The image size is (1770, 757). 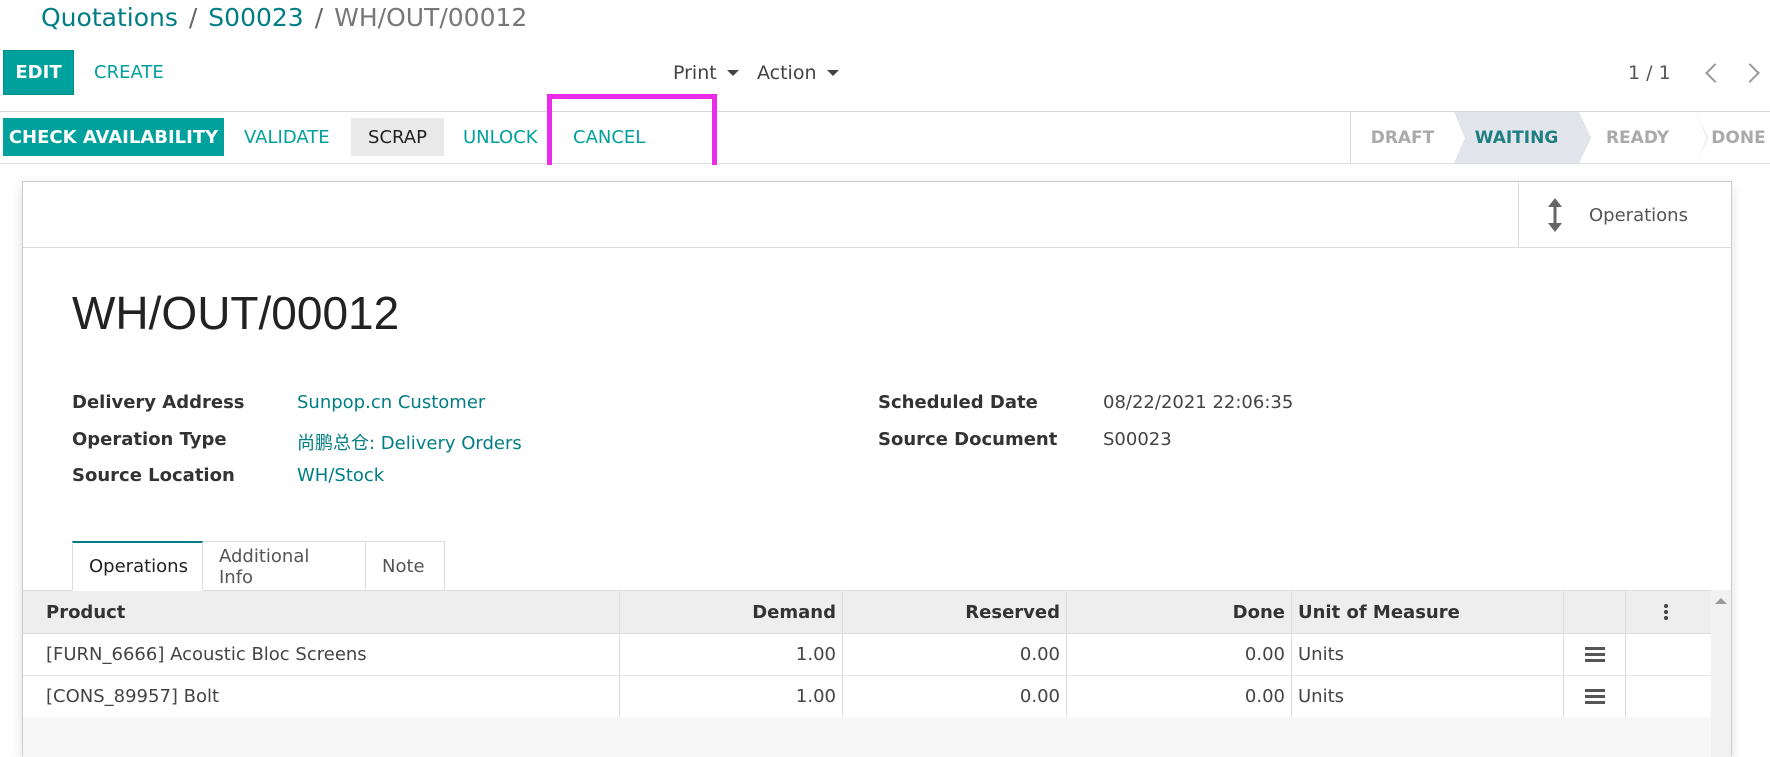 I want to click on scheduled-date-value: 08/22/2021 22:06:35, so click(x=1198, y=402).